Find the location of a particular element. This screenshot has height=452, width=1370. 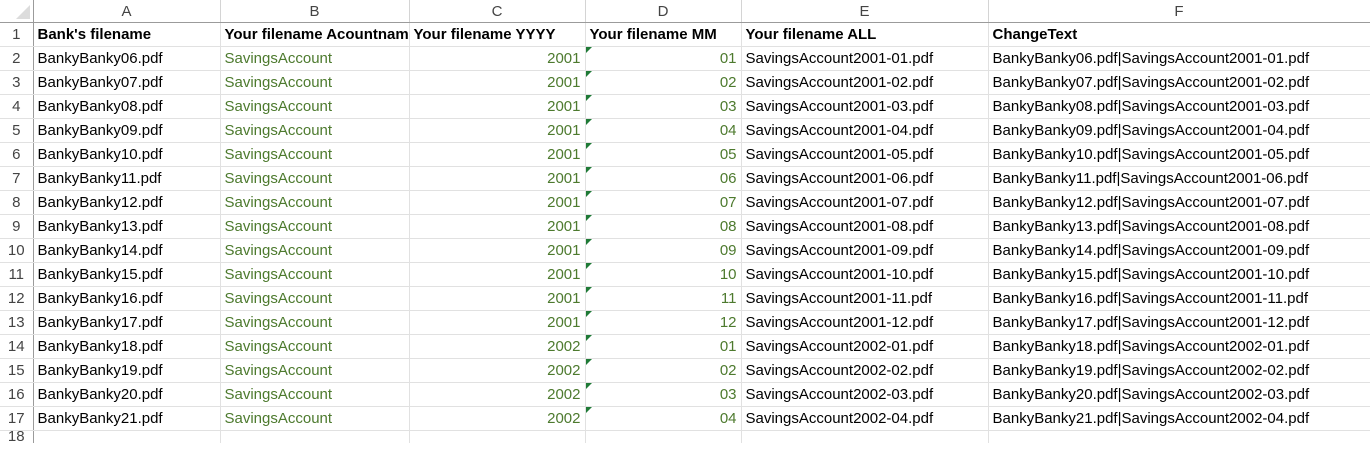

header-cell-bank-filename: Bank's filename is located at coordinates (127, 34).